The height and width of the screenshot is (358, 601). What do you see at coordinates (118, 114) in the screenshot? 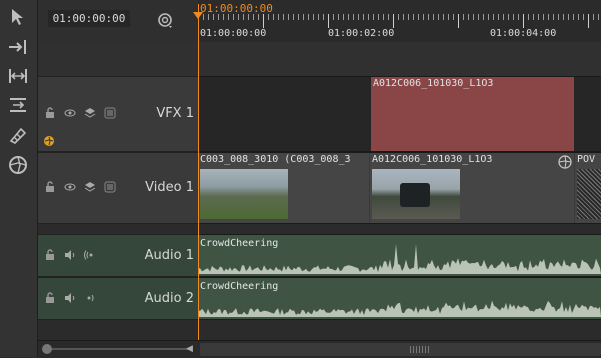
I see `track-header-vfx1: VFX 1` at bounding box center [118, 114].